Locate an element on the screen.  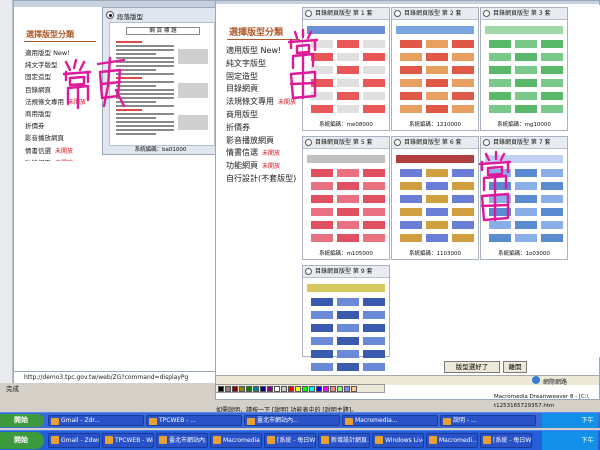
category-menu-item: 功能網頁未開放 is located at coordinates (253, 165).